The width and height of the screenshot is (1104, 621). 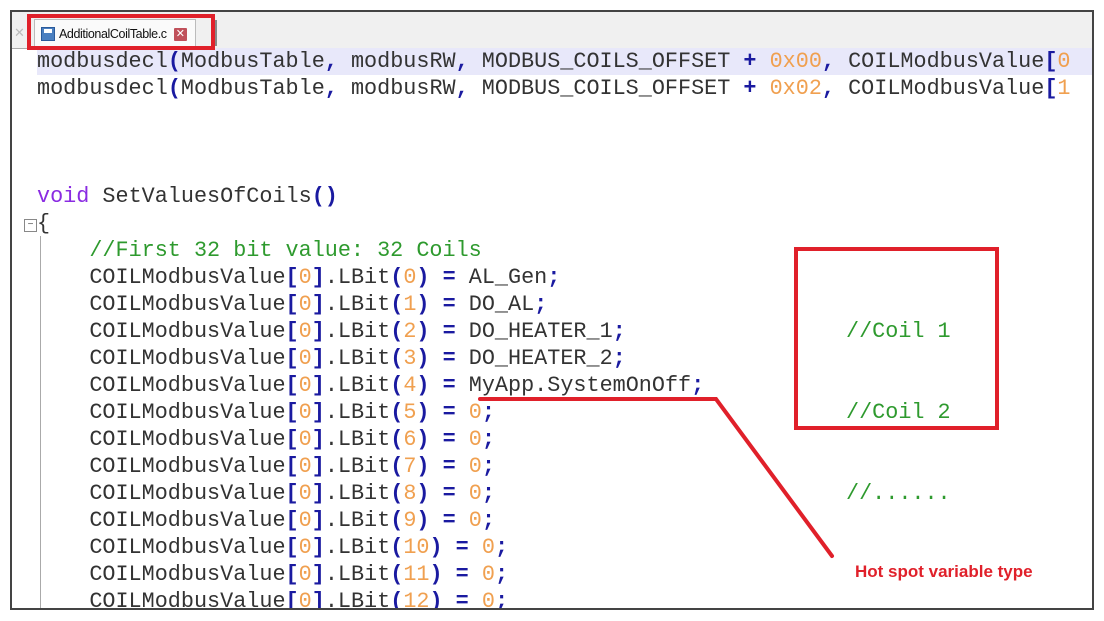 What do you see at coordinates (944, 571) in the screenshot?
I see `annotation-label: Hot spot variable type` at bounding box center [944, 571].